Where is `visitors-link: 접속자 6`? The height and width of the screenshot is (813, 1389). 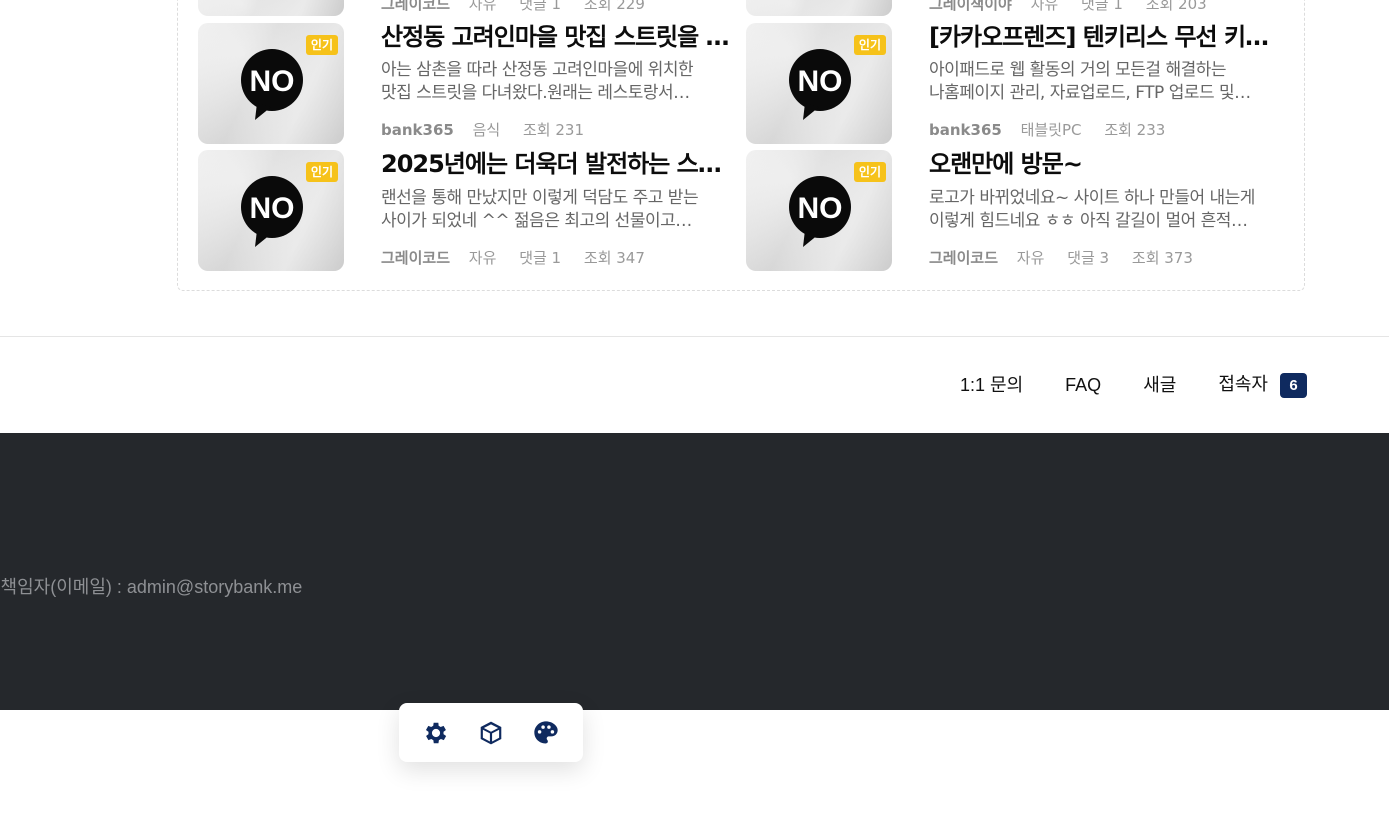
visitors-link: 접속자 6 is located at coordinates (1262, 384).